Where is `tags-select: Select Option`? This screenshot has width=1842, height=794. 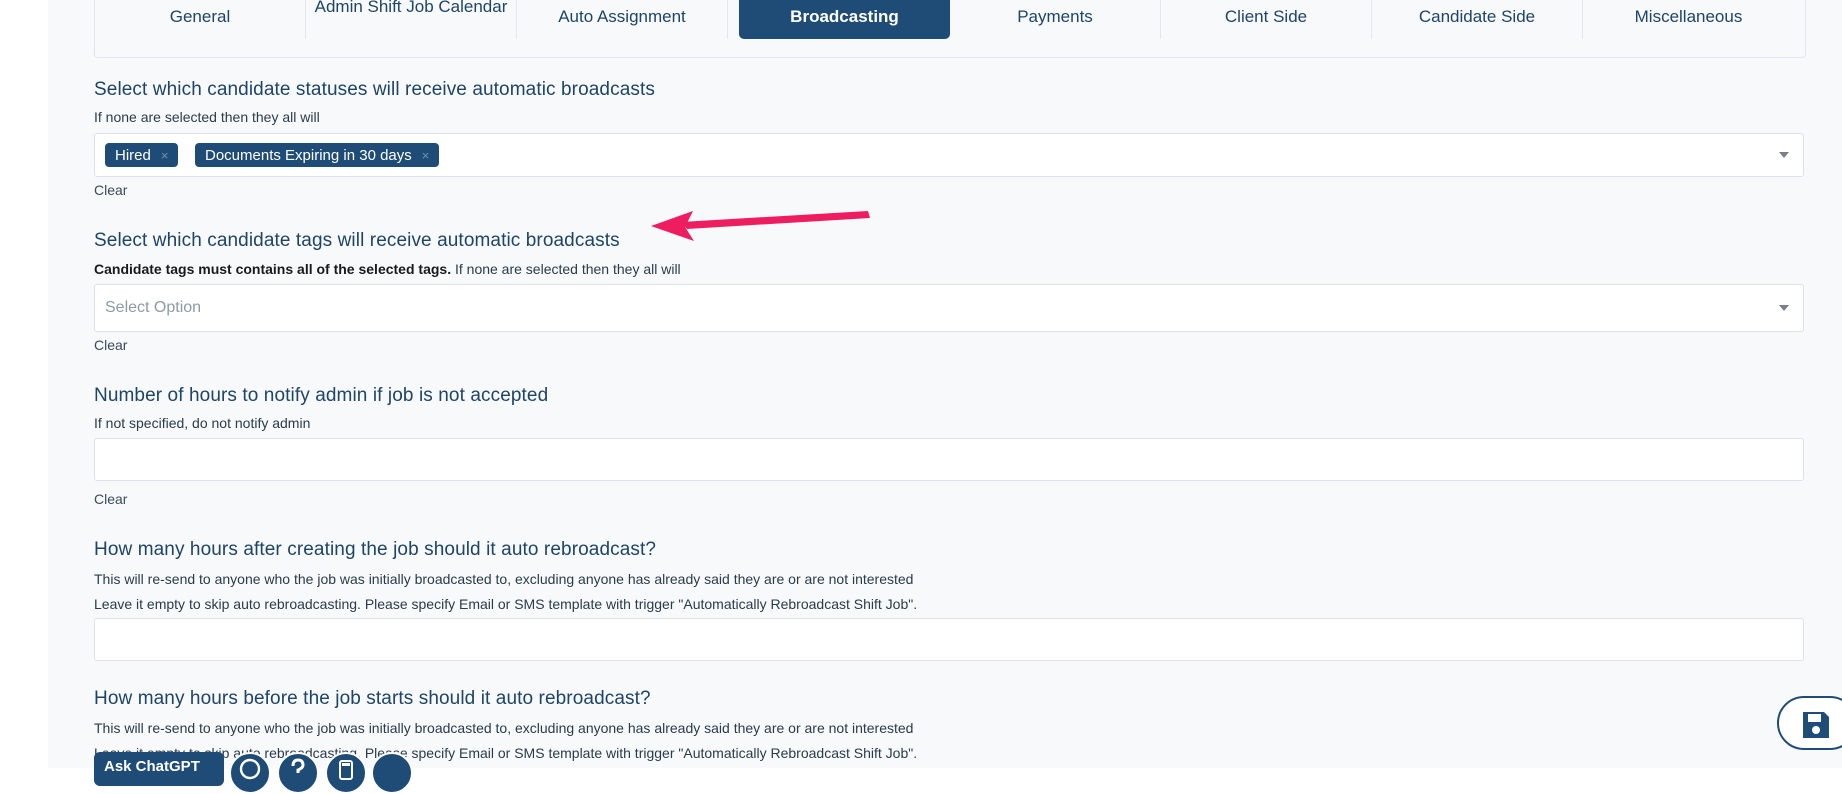 tags-select: Select Option is located at coordinates (949, 308).